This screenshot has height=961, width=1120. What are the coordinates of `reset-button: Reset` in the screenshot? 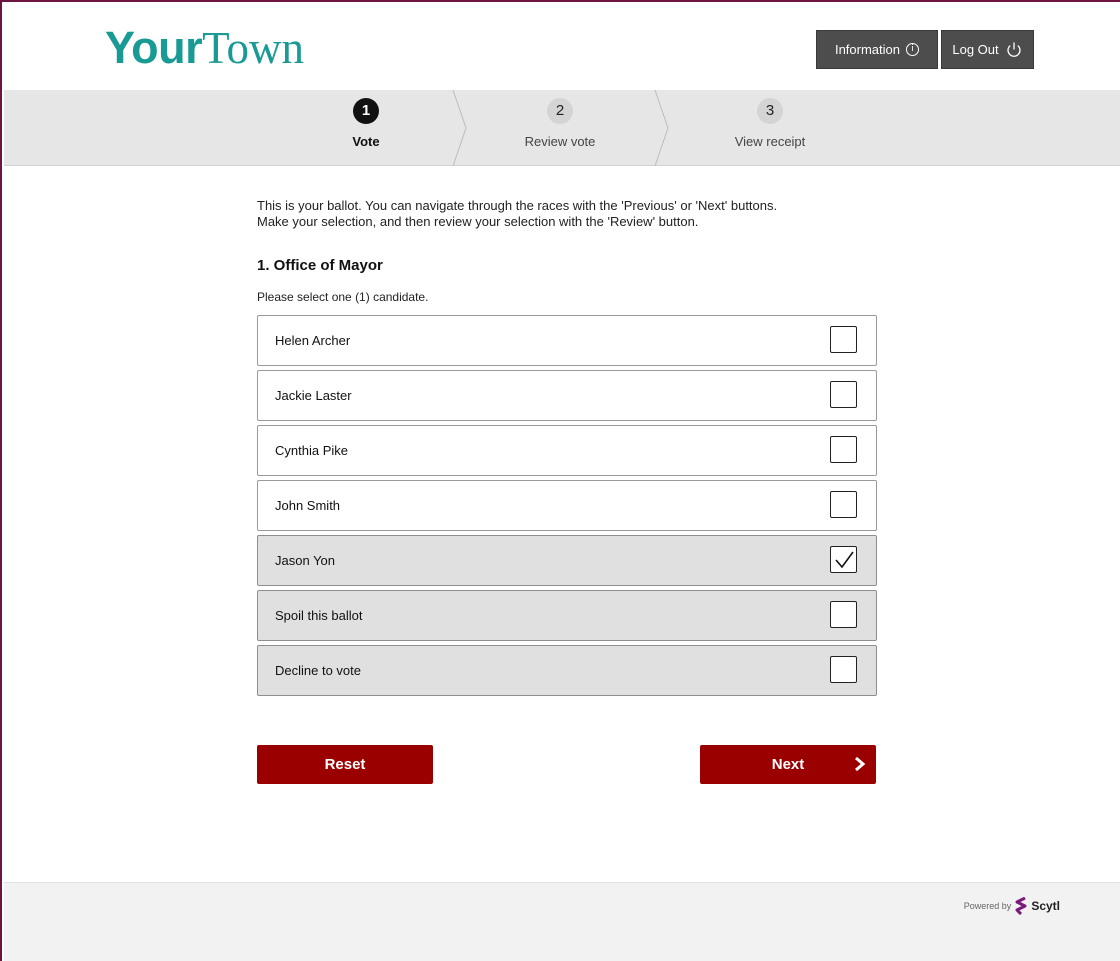 It's located at (345, 764).